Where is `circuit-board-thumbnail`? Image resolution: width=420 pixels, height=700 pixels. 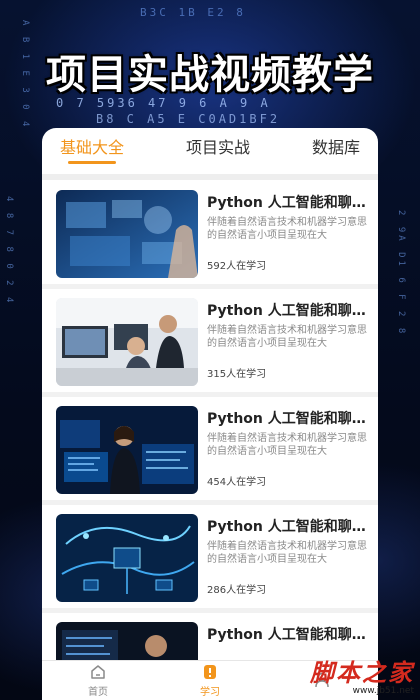
circuit-board-thumbnail is located at coordinates (127, 558).